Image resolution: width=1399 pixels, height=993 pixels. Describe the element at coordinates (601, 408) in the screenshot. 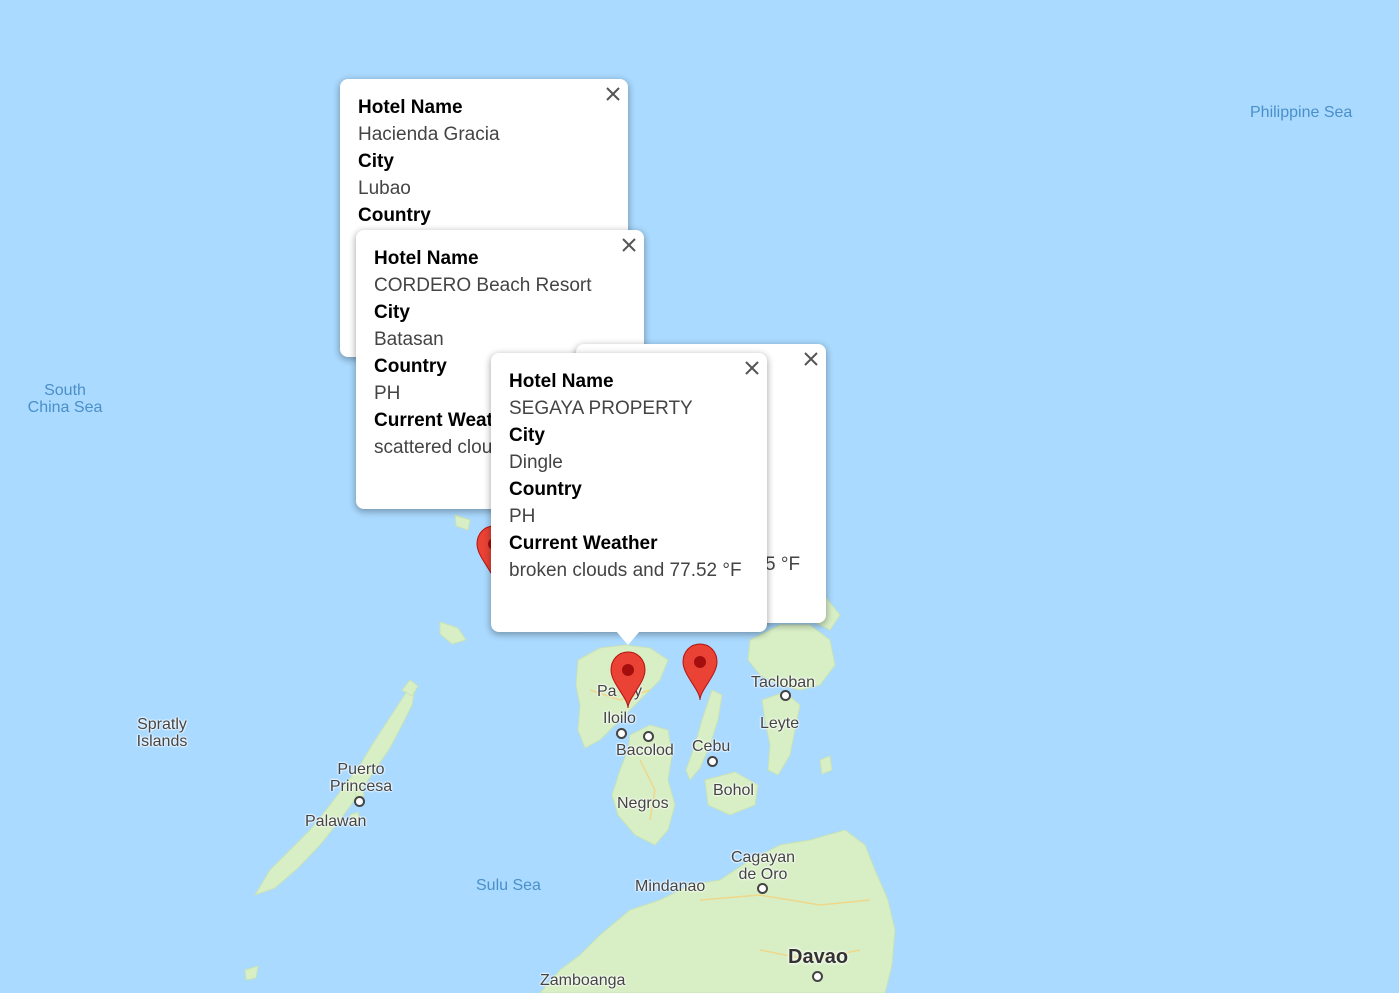

I see `hotel-name-value: SEGAYA PROPERTY` at that location.